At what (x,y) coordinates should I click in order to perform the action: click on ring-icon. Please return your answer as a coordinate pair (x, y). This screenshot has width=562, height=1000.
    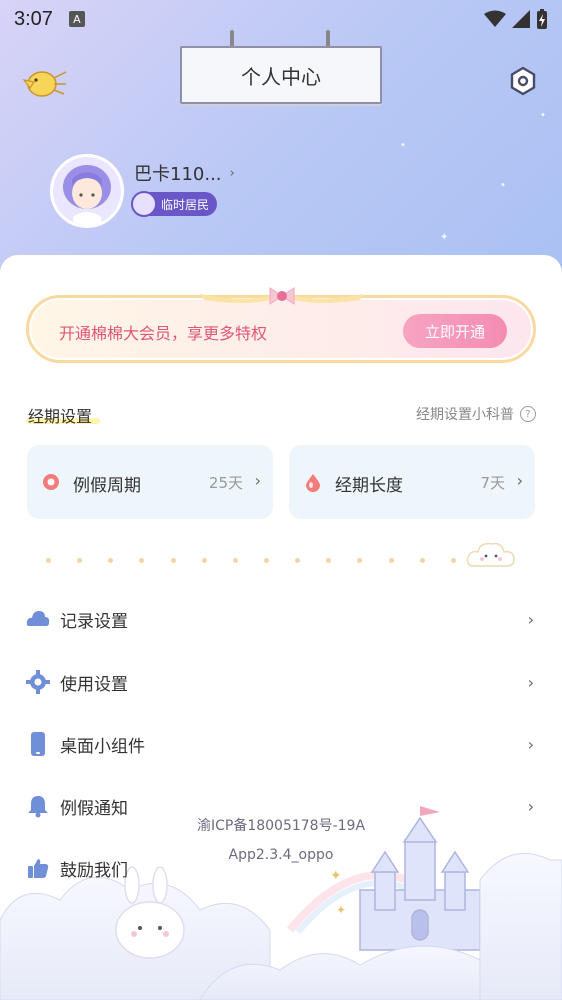
    Looking at the image, I should click on (51, 482).